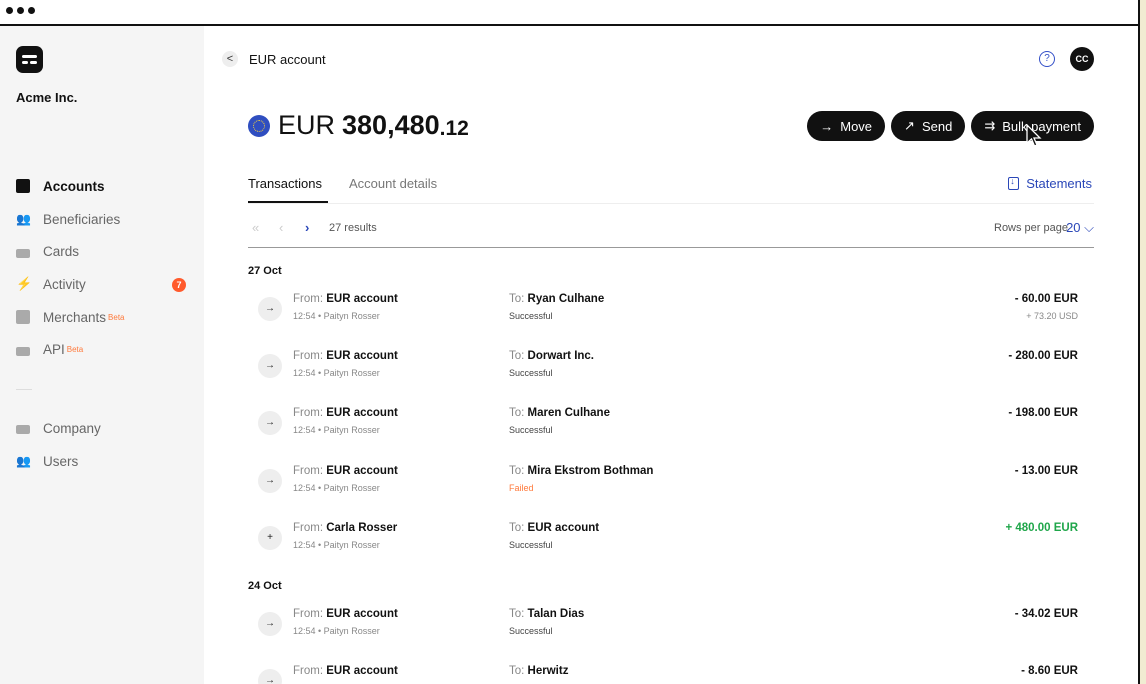 This screenshot has height=684, width=1146. I want to click on transaction-status: Failed, so click(521, 487).